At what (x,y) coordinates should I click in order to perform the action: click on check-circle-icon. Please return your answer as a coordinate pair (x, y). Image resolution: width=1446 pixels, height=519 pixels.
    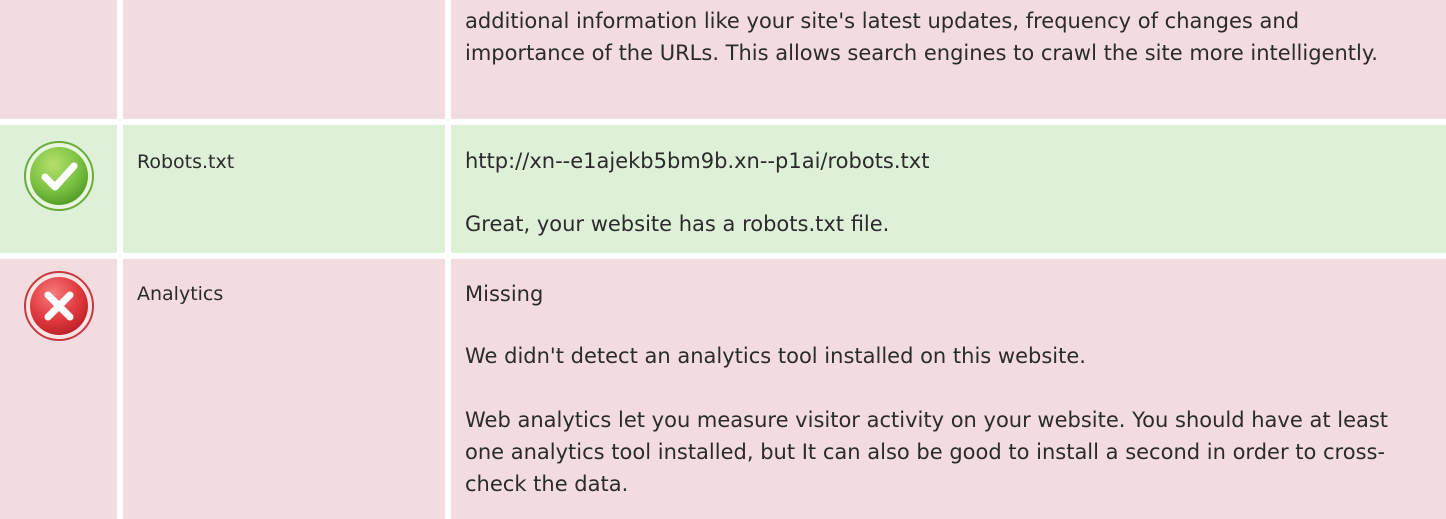
    Looking at the image, I should click on (59, 176).